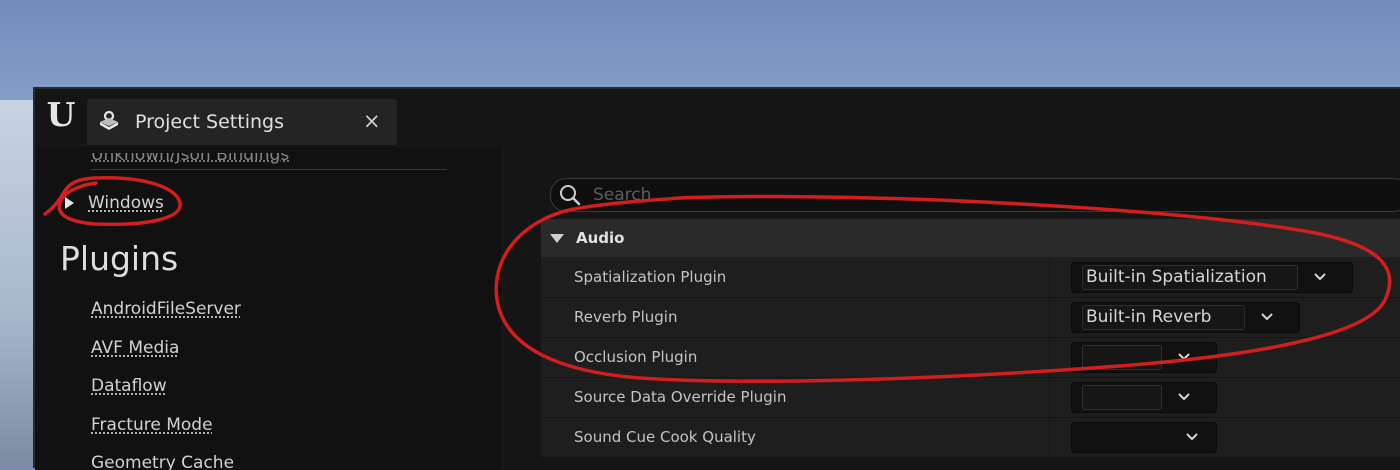  I want to click on category-label: Audio, so click(600, 238).